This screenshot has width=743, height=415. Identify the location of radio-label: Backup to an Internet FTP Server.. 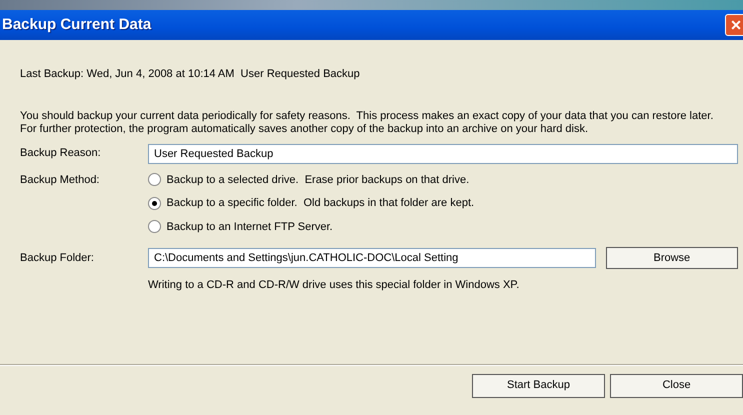
(249, 227).